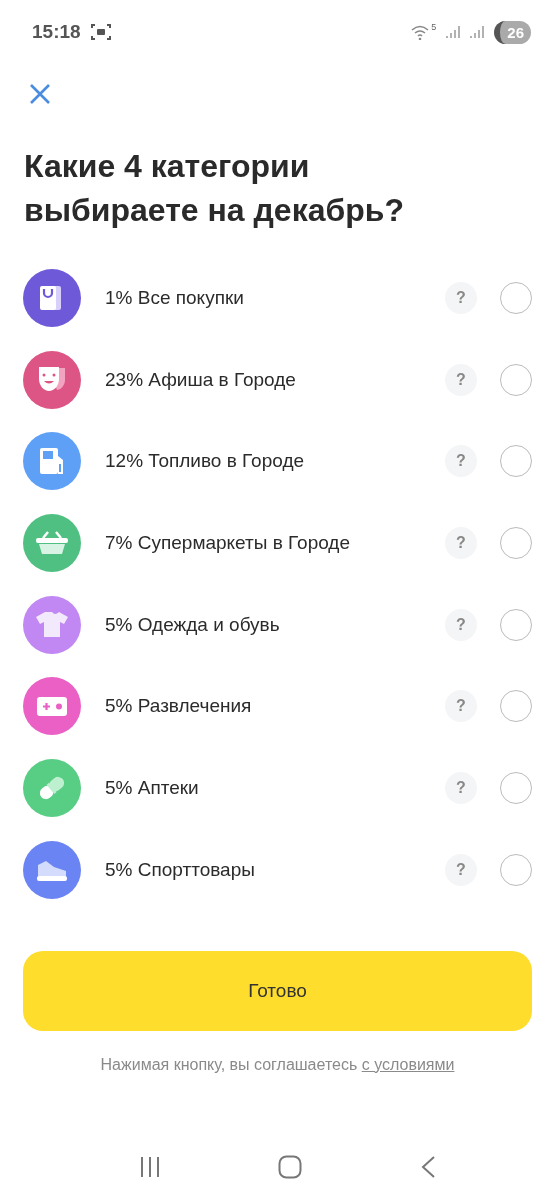 This screenshot has width=555, height=1200. I want to click on page-title: Какие 4 категории выбираете на декабрь?, so click(214, 188).